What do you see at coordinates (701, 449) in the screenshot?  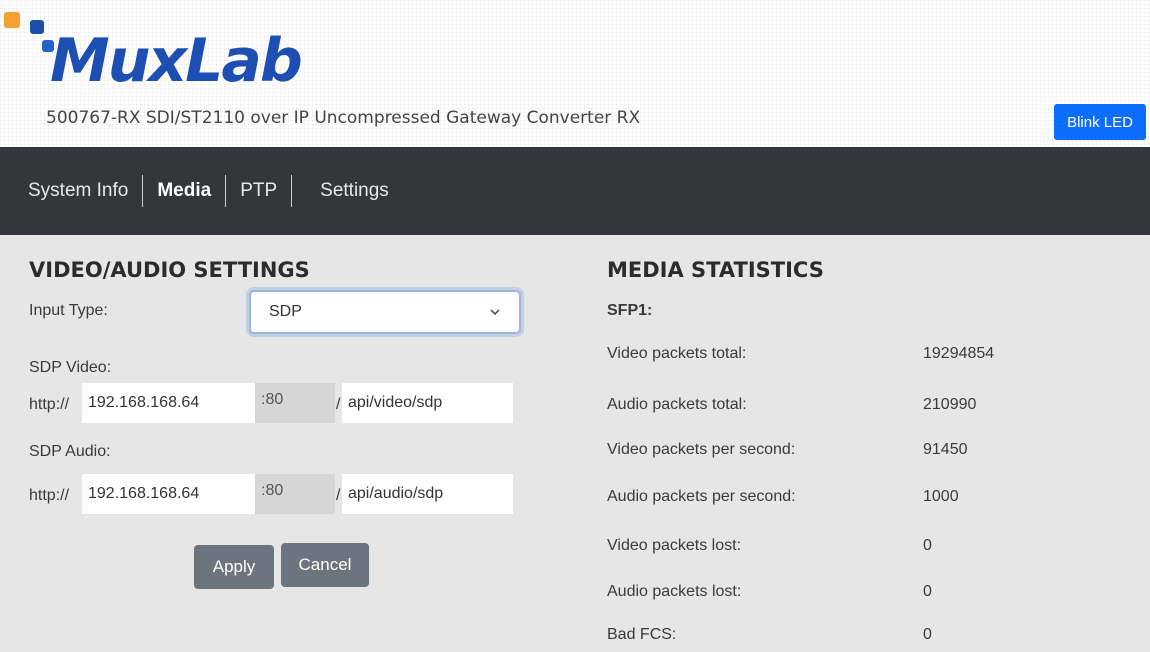 I see `stat-label: Video packets per second:` at bounding box center [701, 449].